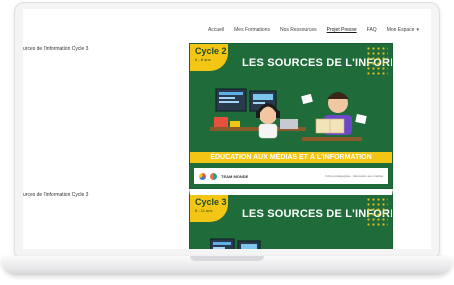  What do you see at coordinates (298, 30) in the screenshot?
I see `nav-item-nos-ressources: Nos Ressources` at bounding box center [298, 30].